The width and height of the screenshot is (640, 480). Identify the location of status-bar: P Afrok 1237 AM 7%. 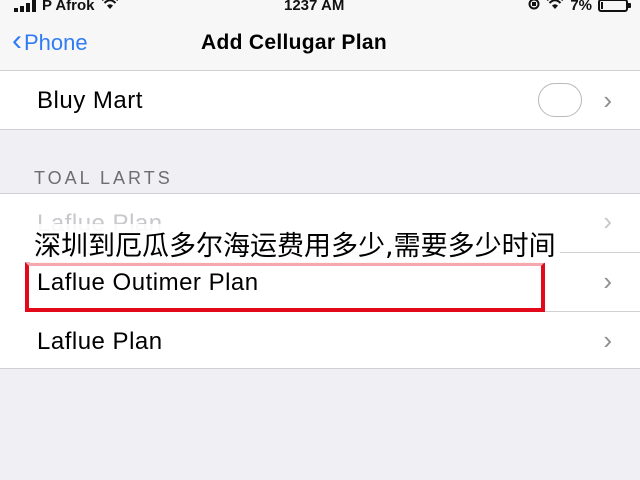
(320, 9).